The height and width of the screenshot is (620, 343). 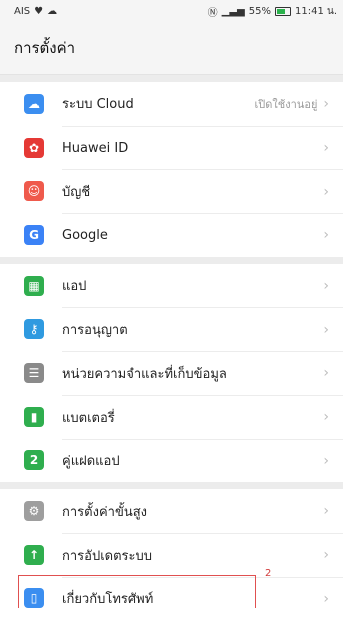 What do you see at coordinates (171, 554) in the screenshot?
I see `settings-item-system-update: ↑ การอัปเดตระบบ ›` at bounding box center [171, 554].